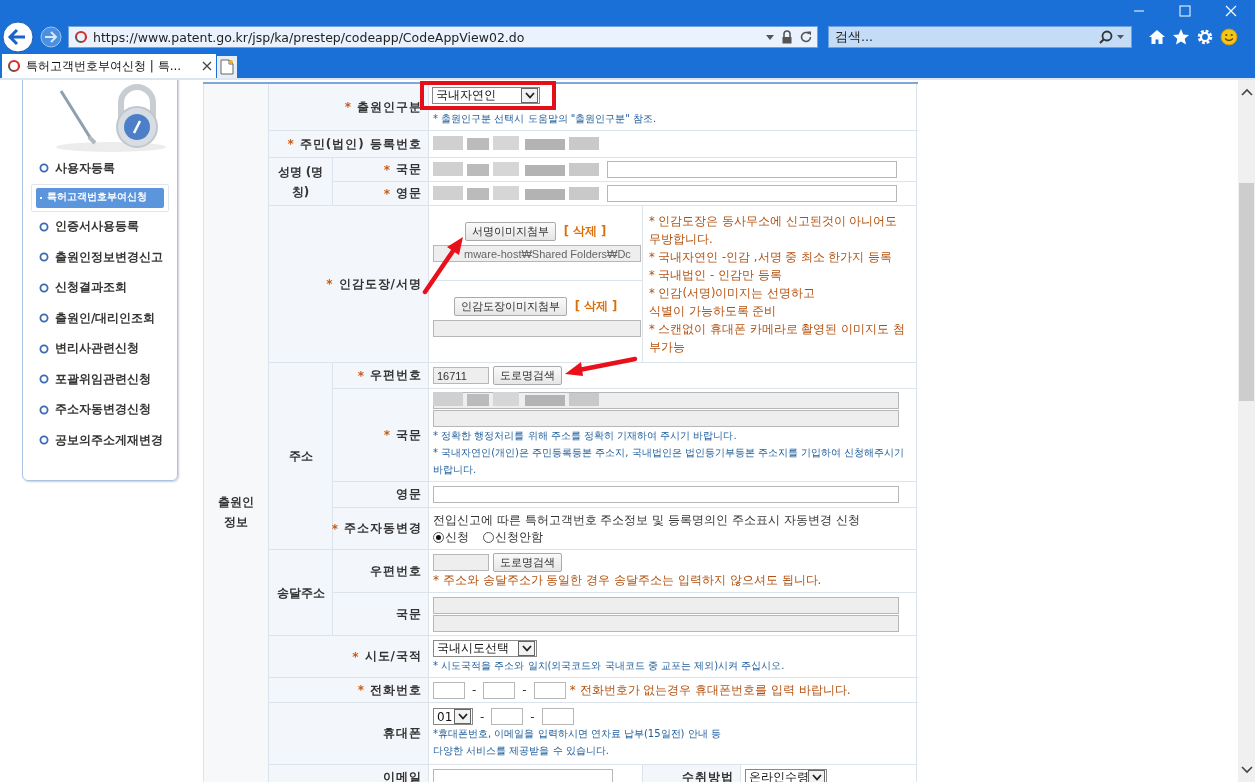 Image resolution: width=1255 pixels, height=782 pixels. What do you see at coordinates (461, 375) in the screenshot?
I see `input-field: 16711` at bounding box center [461, 375].